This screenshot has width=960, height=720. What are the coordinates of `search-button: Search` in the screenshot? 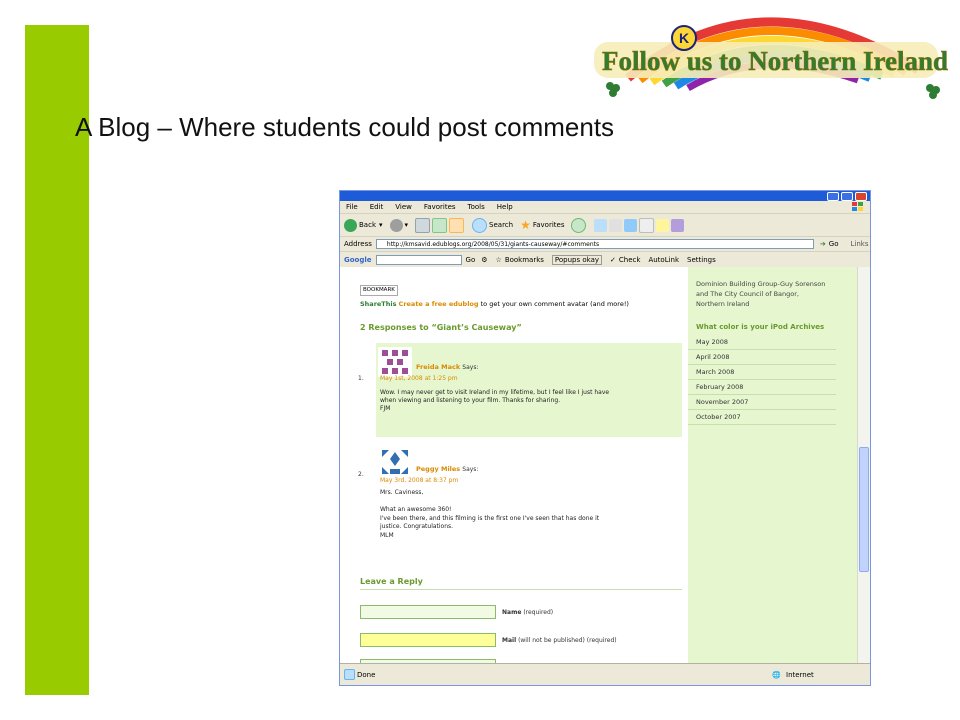 It's located at (492, 225).